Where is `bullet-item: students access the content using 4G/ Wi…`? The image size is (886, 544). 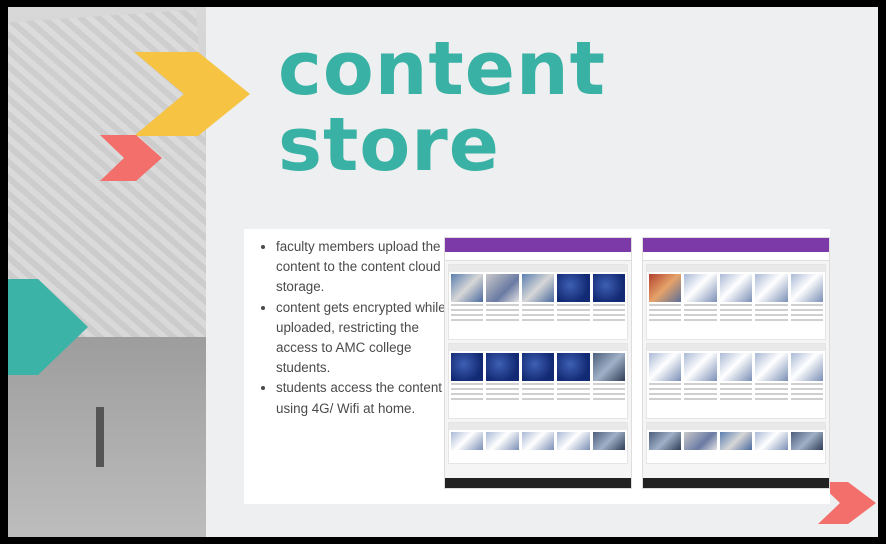
bullet-item: students access the content using 4G/ Wi… is located at coordinates (365, 398).